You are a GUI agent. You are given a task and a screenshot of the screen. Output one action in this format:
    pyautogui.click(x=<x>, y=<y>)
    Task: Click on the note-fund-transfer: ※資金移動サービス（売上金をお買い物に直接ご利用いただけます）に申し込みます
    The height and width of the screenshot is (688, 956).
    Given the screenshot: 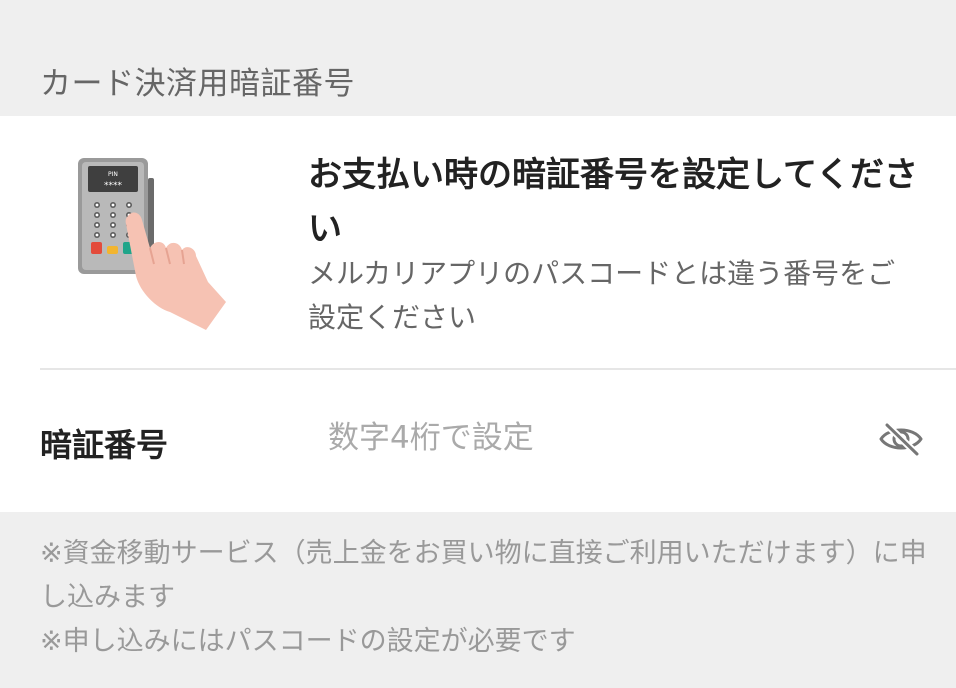 What is the action you would take?
    pyautogui.click(x=483, y=575)
    